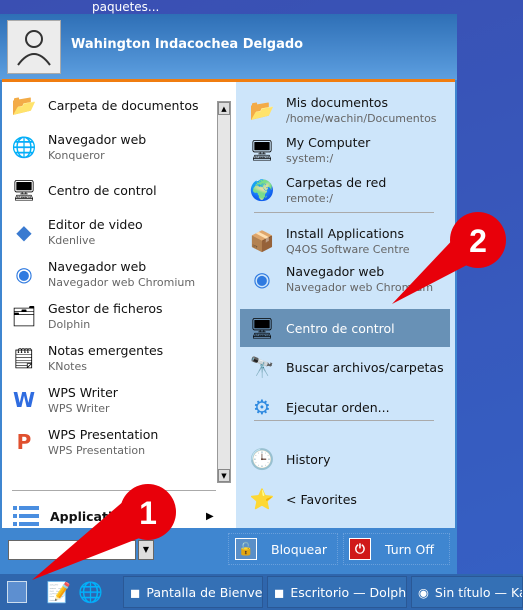  I want to click on annotation-2-label: 2, so click(478, 241).